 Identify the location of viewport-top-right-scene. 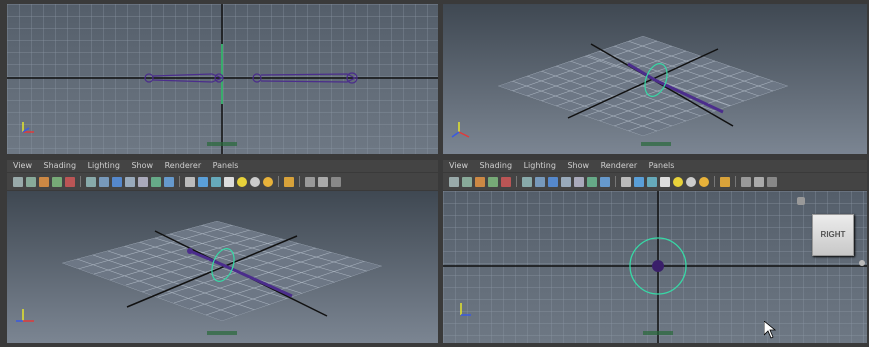
(619, 91).